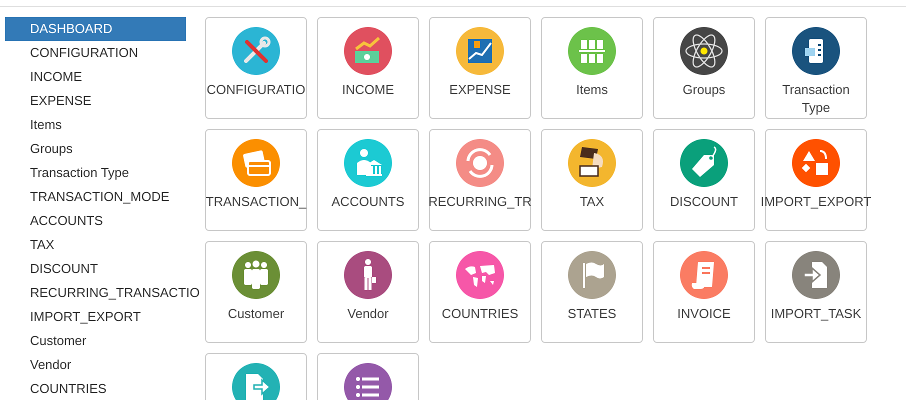  What do you see at coordinates (368, 202) in the screenshot?
I see `tile-label: ACCOUNTS` at bounding box center [368, 202].